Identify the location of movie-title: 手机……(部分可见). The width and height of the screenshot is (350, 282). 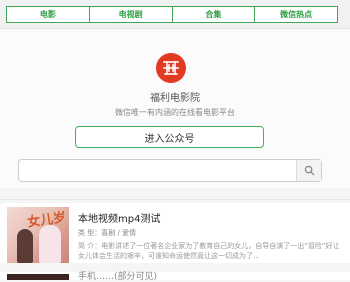
(117, 275).